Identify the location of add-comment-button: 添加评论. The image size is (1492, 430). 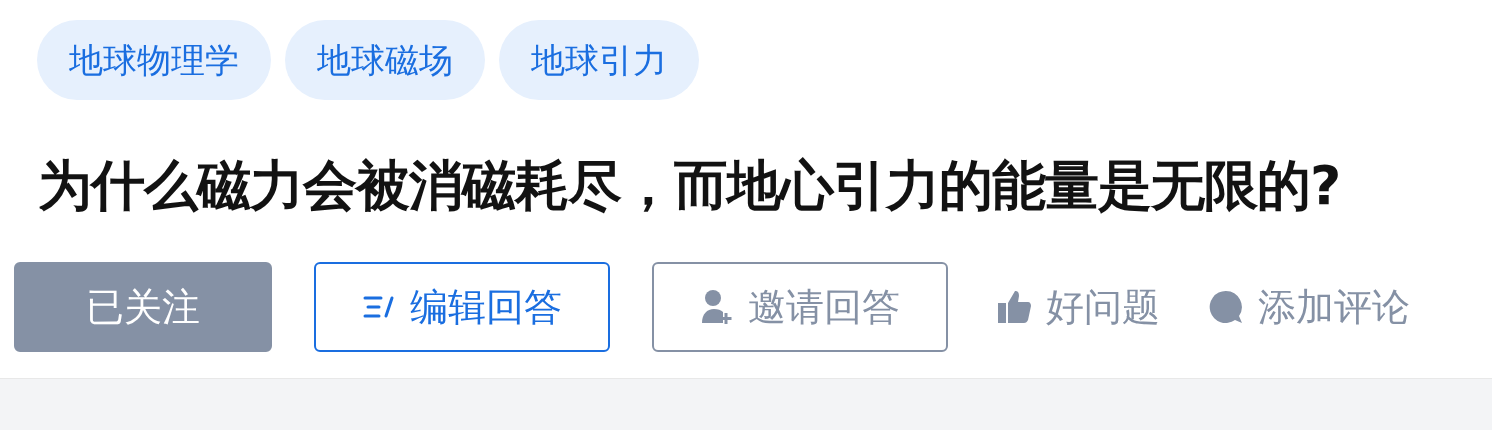
(1309, 307).